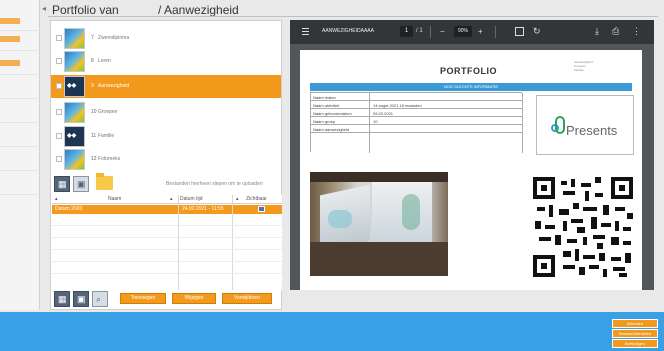 Image resolution: width=664 pixels, height=351 pixels. What do you see at coordinates (305, 31) in the screenshot?
I see `menu-icon` at bounding box center [305, 31].